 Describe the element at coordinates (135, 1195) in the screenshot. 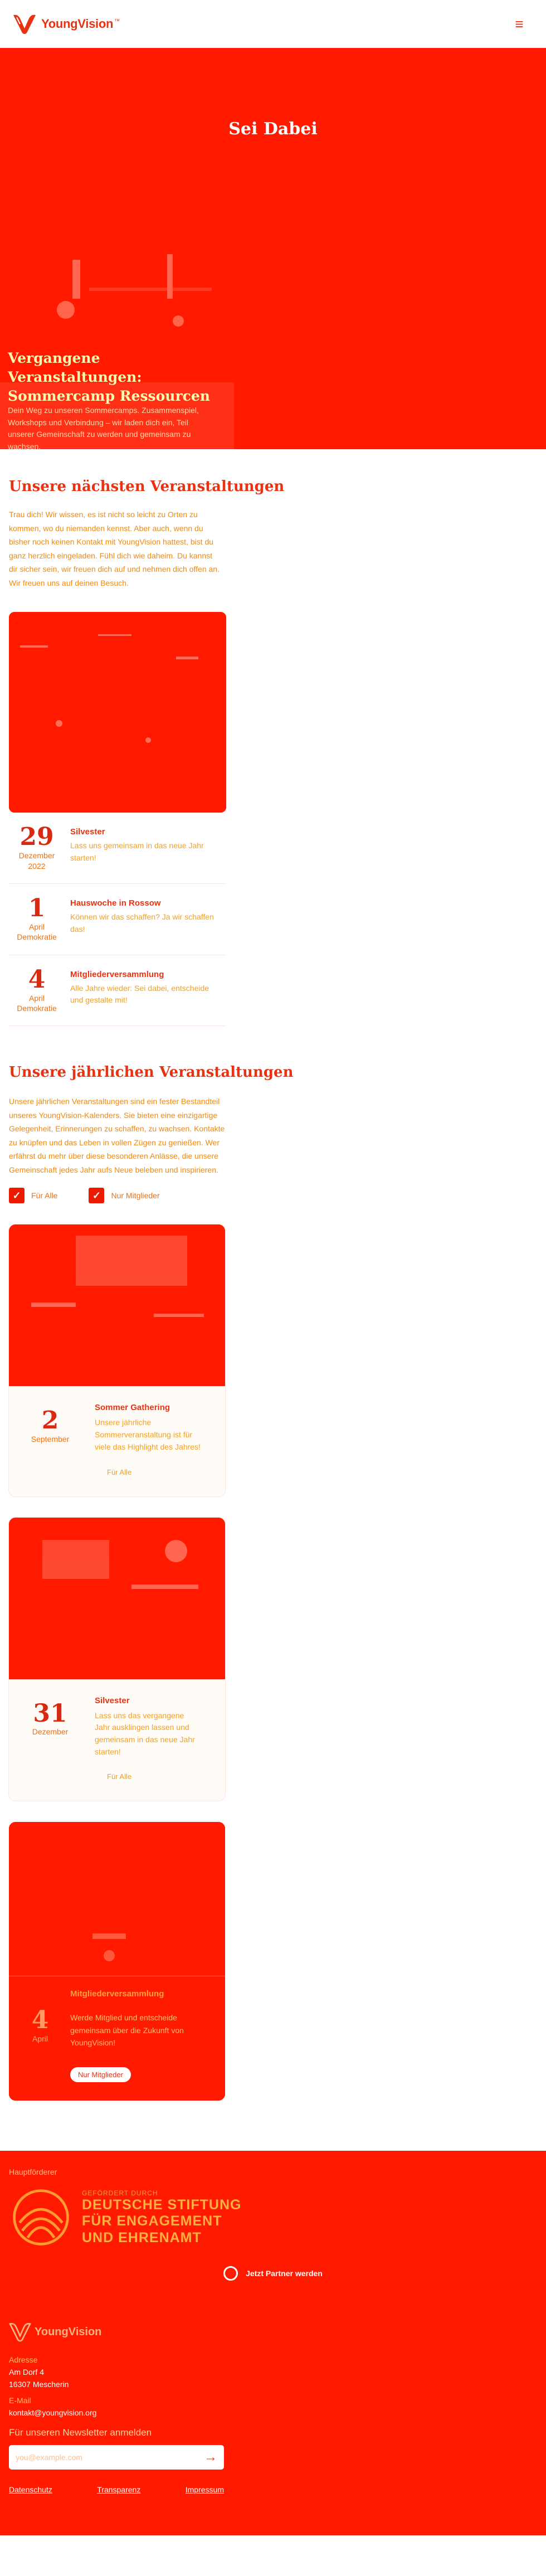

I see `filter-members-label: Nur Mitglieder` at that location.